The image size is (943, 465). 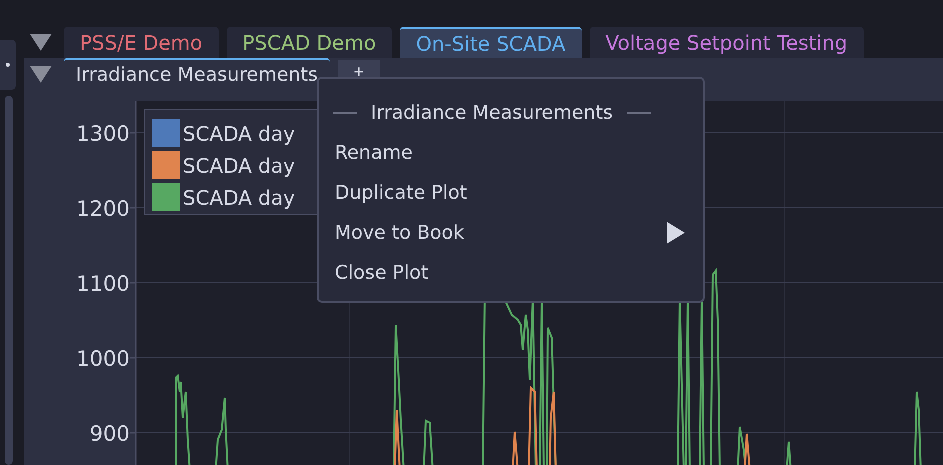 What do you see at coordinates (511, 193) in the screenshot?
I see `menu-item: Duplicate Plot` at bounding box center [511, 193].